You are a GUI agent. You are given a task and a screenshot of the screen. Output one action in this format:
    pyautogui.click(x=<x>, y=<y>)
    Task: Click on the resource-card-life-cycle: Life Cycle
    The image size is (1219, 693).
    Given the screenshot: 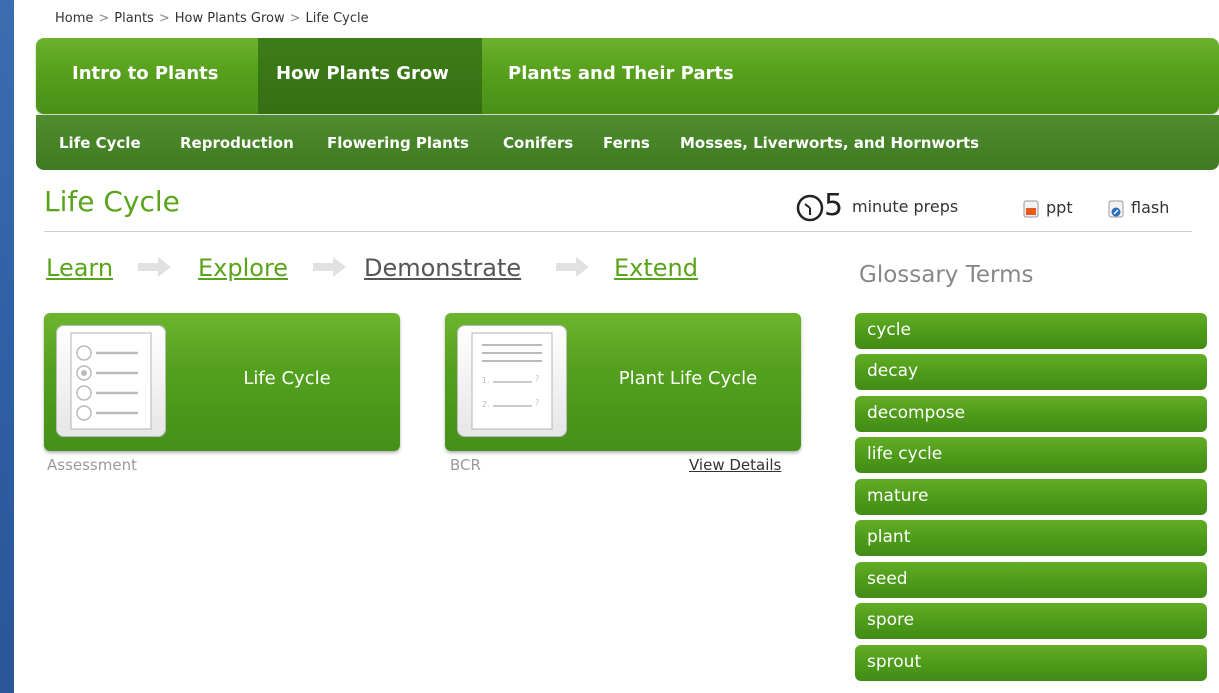 What is the action you would take?
    pyautogui.click(x=222, y=382)
    